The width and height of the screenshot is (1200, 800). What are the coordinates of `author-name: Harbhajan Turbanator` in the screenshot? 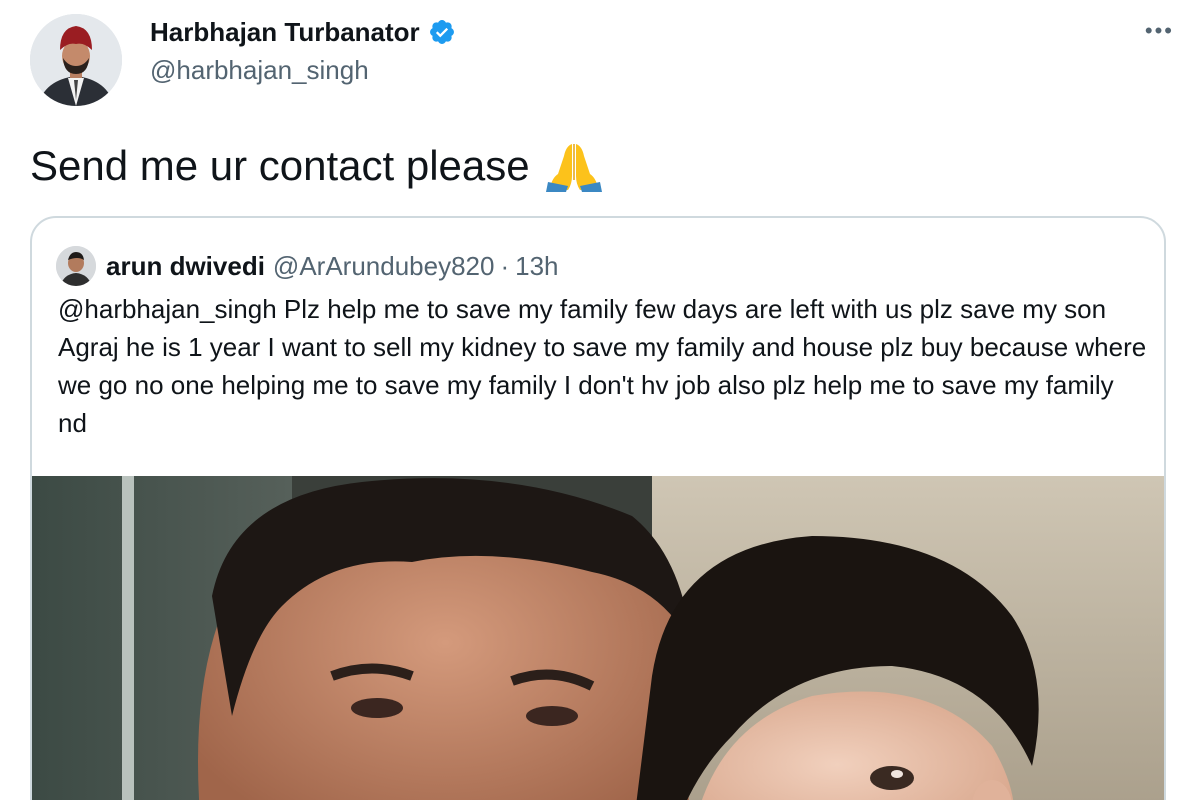 It's located at (285, 32).